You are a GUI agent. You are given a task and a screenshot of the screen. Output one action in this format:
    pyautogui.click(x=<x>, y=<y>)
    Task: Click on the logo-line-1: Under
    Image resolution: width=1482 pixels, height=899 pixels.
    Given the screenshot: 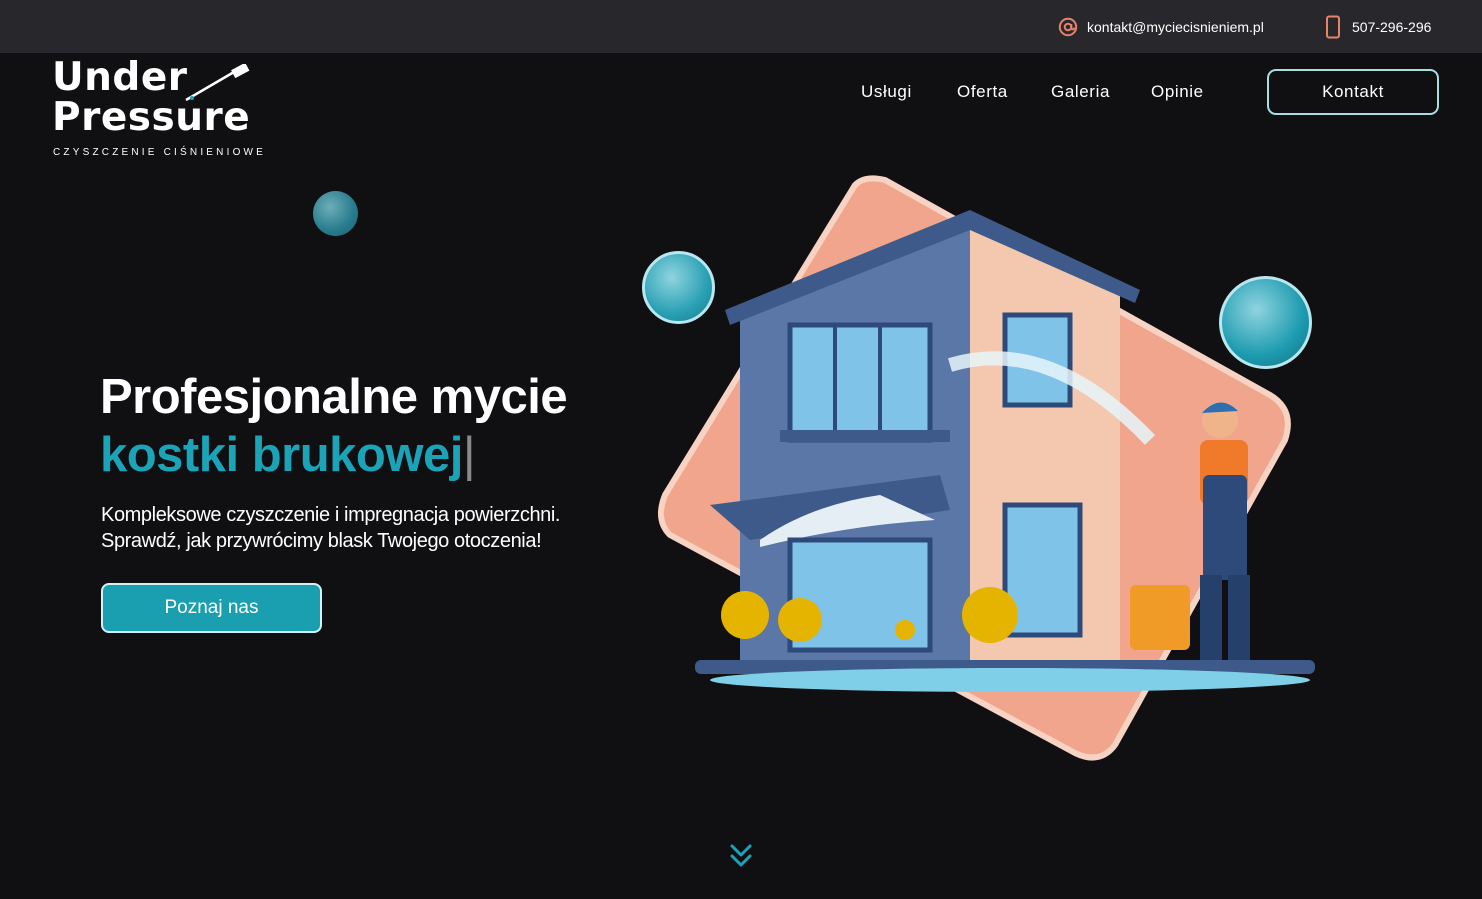 What is the action you would take?
    pyautogui.click(x=120, y=77)
    